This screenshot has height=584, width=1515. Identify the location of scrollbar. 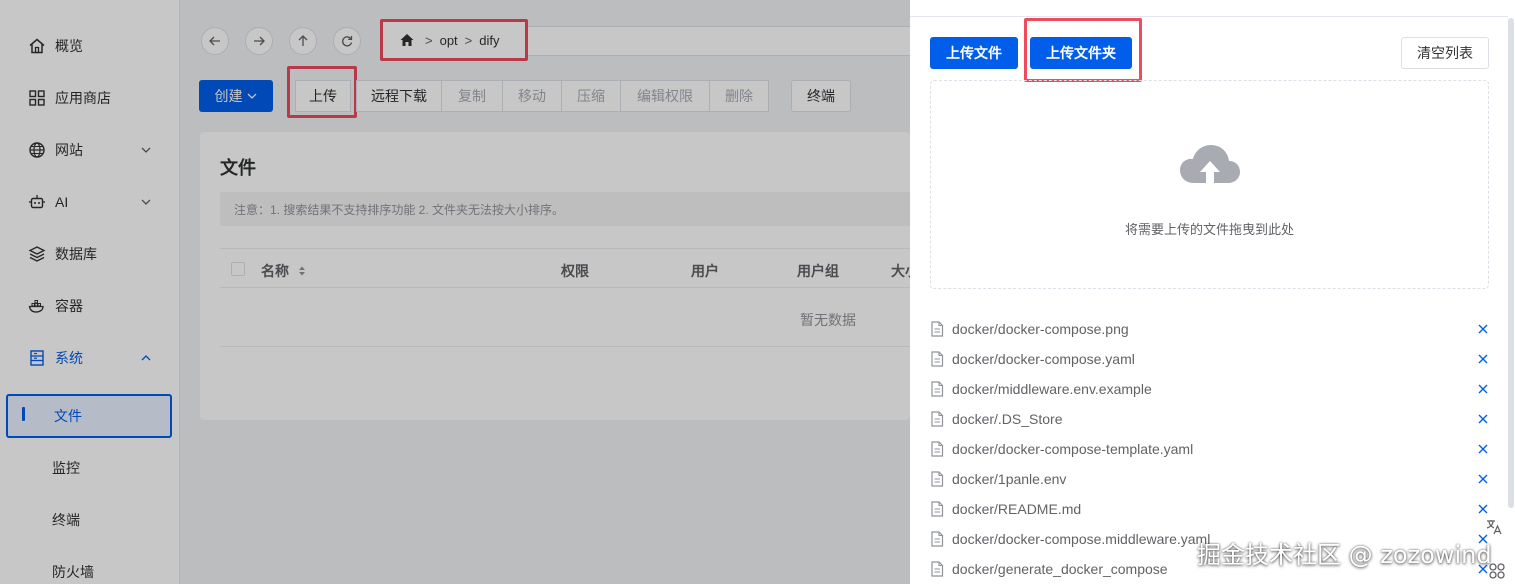
(1511, 263).